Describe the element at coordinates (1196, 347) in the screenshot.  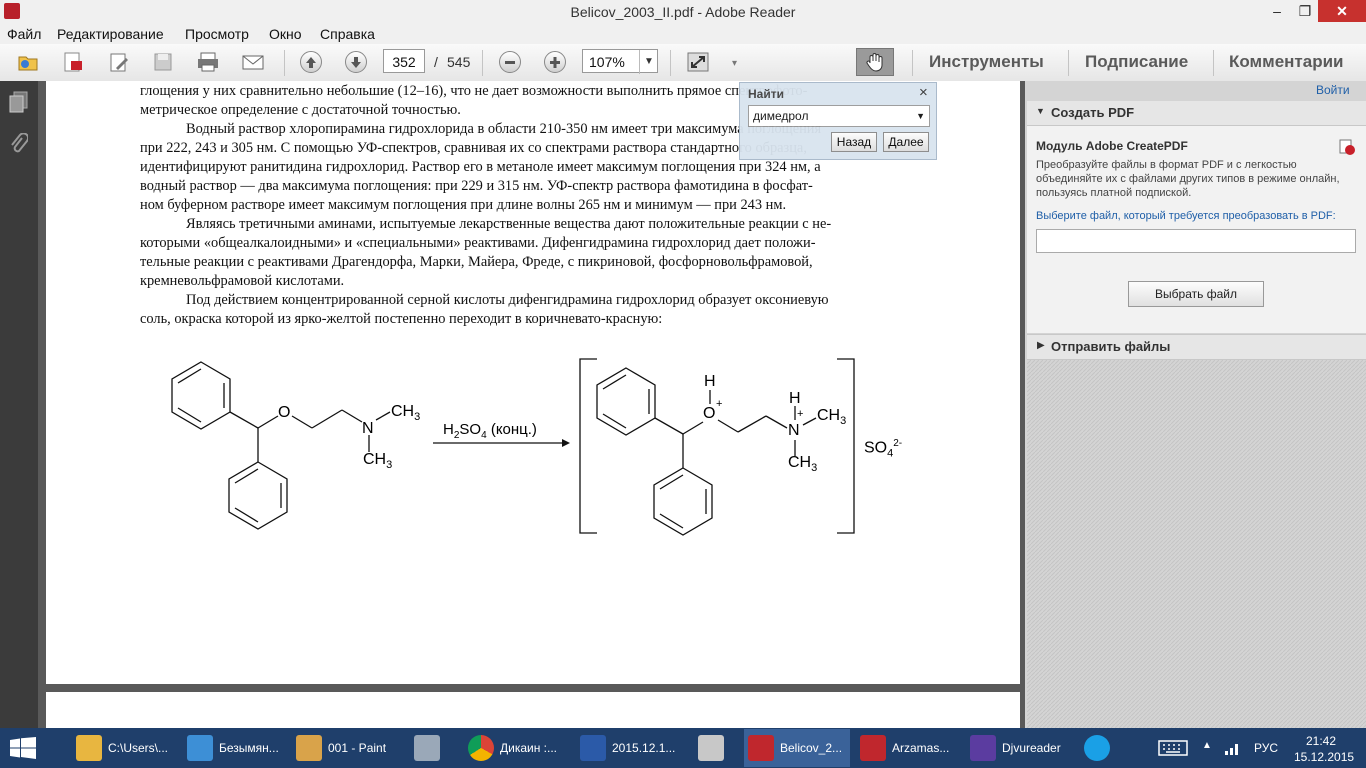
I see `send-files-header: ▶ Отправить файлы` at that location.